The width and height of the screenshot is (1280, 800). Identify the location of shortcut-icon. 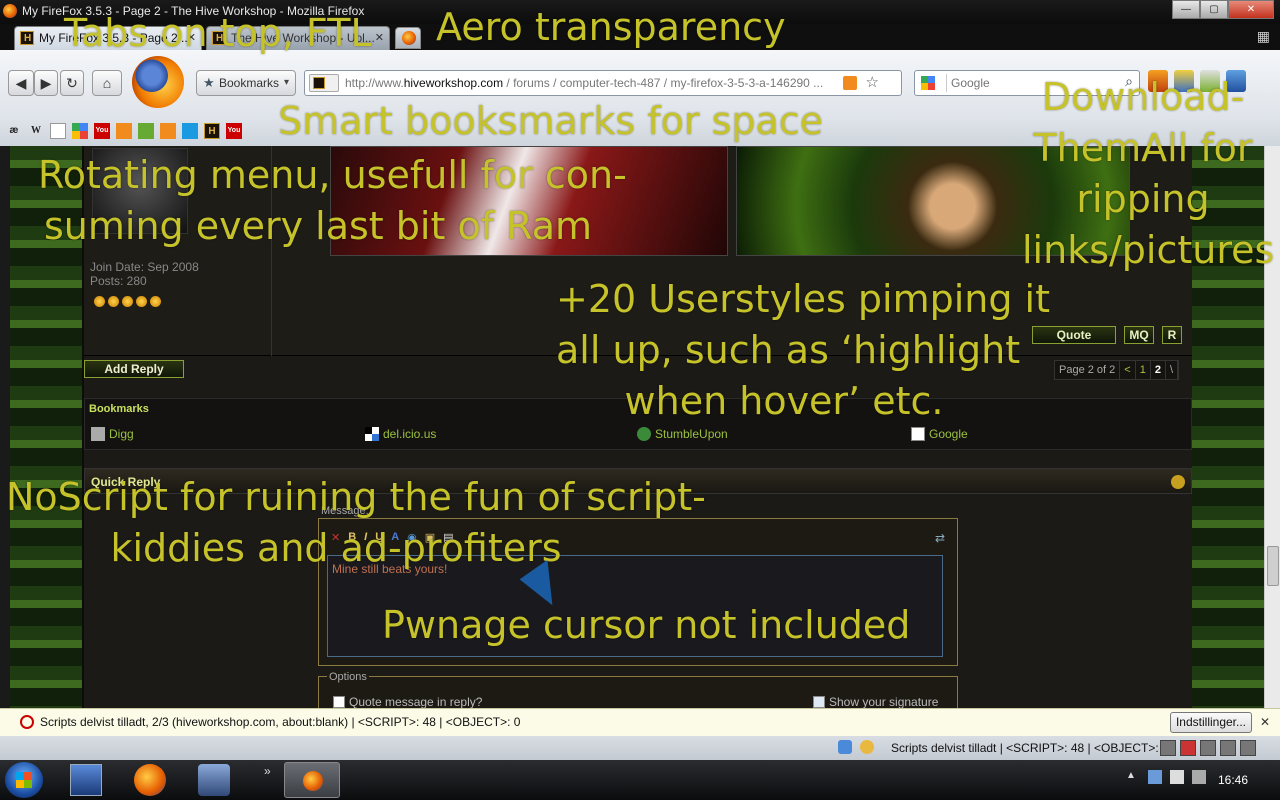
(214, 780).